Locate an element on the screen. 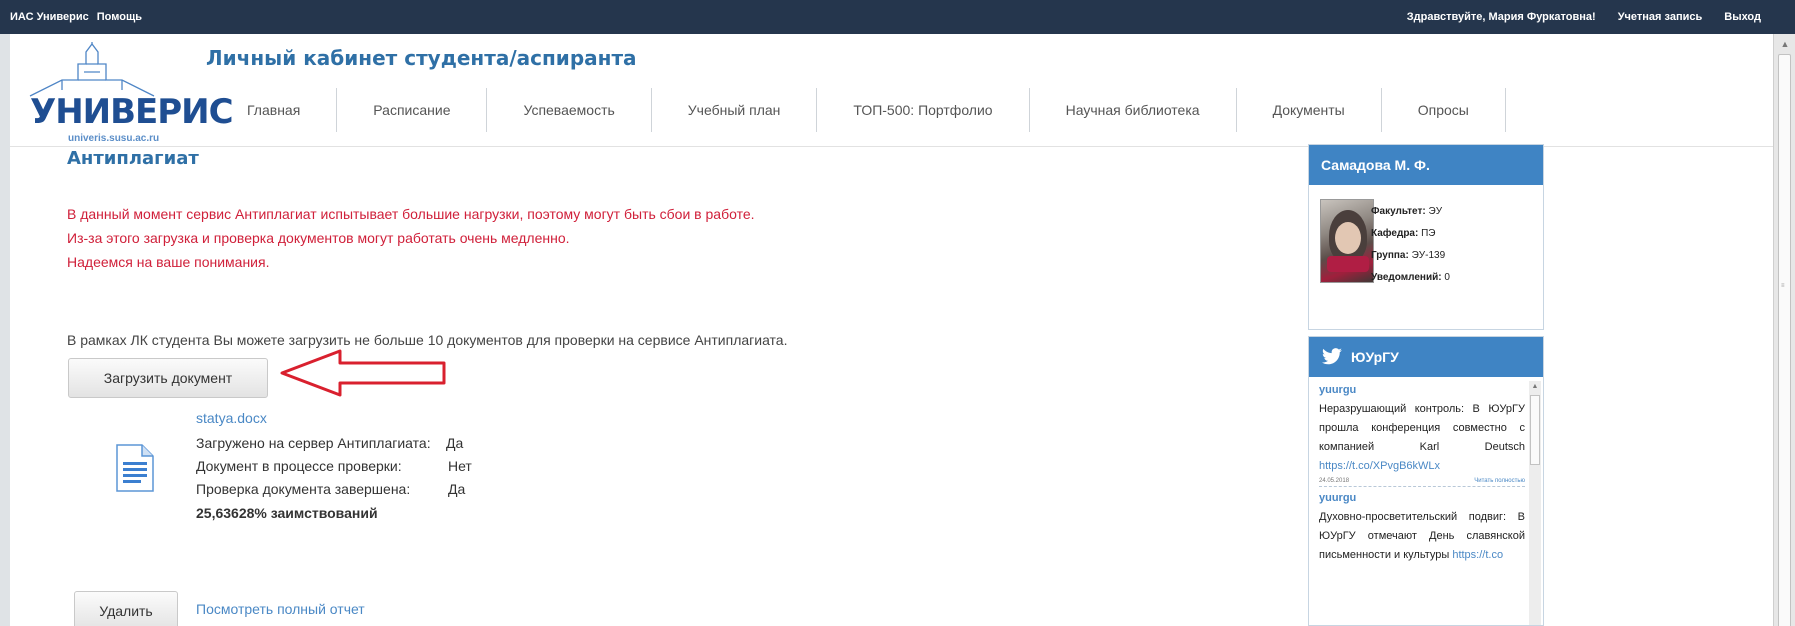 Image resolution: width=1795 pixels, height=626 pixels. file-status-row: Проверка документа завершена: Да is located at coordinates (334, 489).